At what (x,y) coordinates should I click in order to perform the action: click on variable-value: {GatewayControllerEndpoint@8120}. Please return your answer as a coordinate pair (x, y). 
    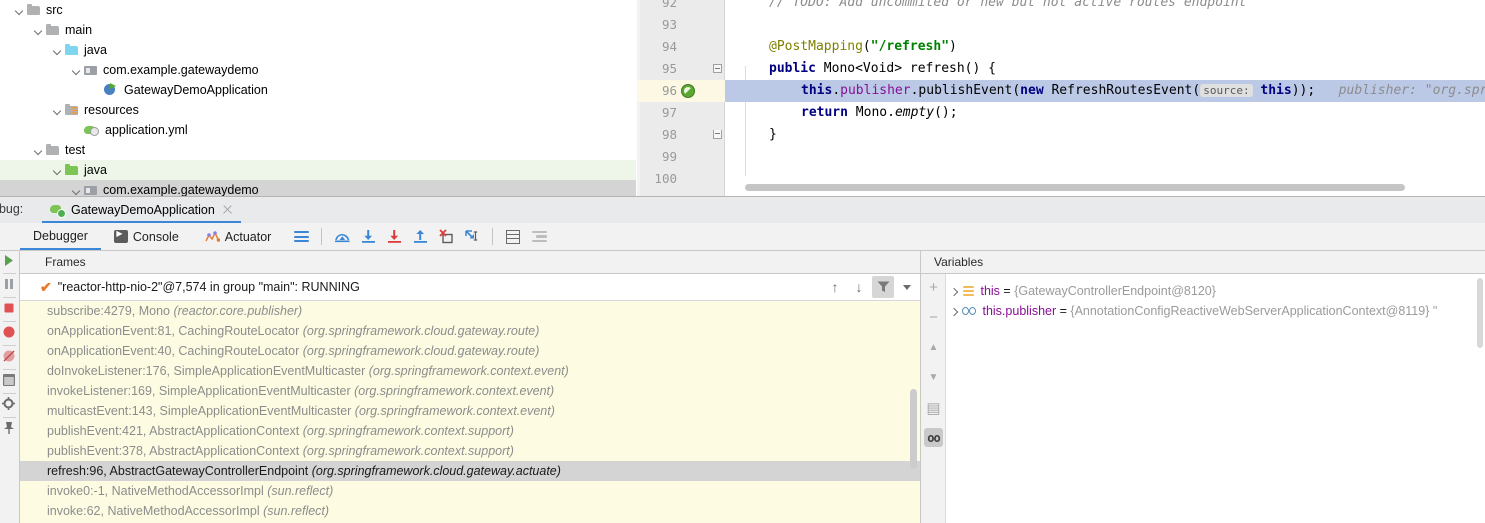
    Looking at the image, I should click on (1115, 291).